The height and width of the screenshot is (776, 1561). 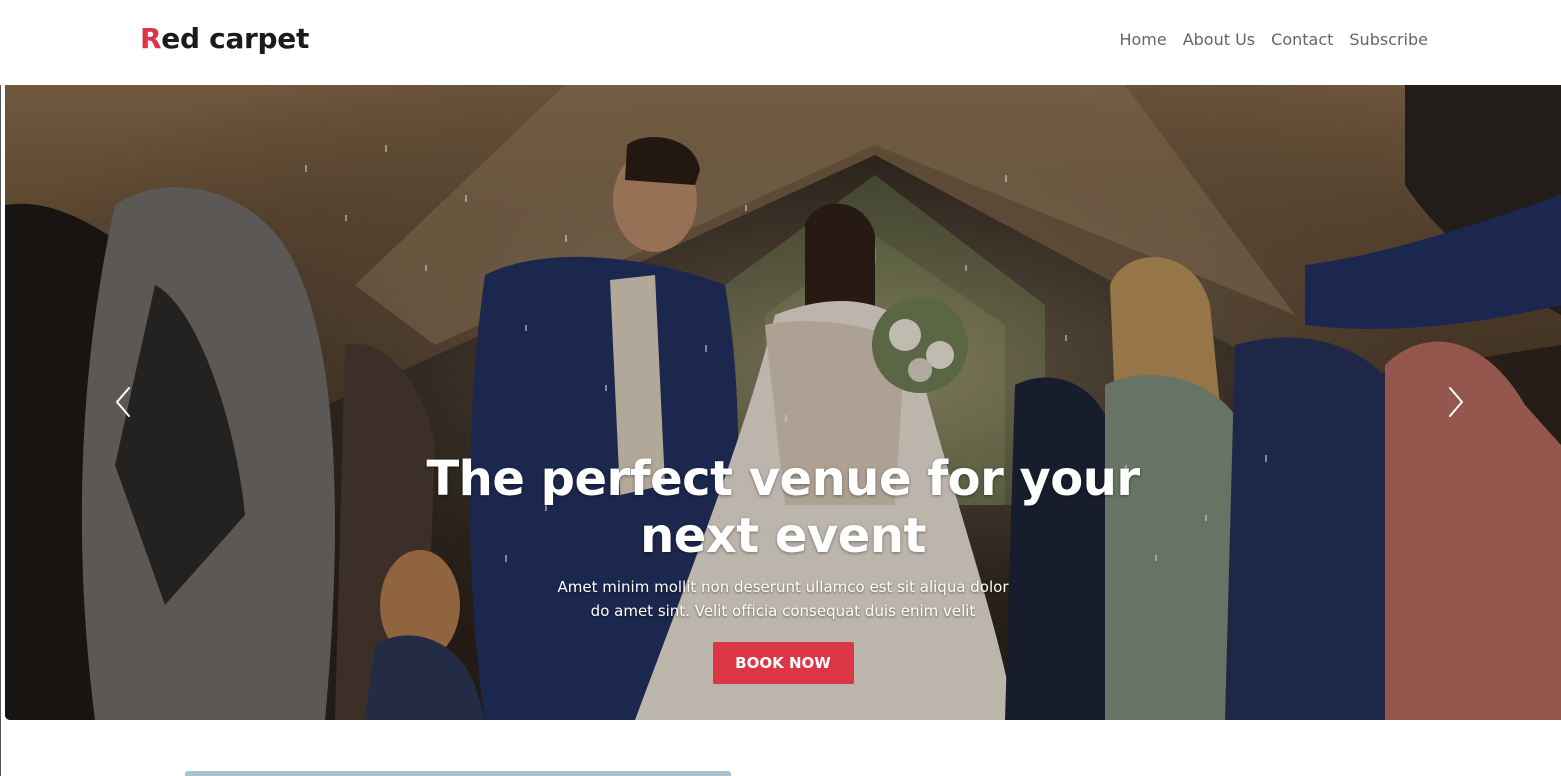 What do you see at coordinates (1302, 39) in the screenshot?
I see `nav-link-contact: Contact` at bounding box center [1302, 39].